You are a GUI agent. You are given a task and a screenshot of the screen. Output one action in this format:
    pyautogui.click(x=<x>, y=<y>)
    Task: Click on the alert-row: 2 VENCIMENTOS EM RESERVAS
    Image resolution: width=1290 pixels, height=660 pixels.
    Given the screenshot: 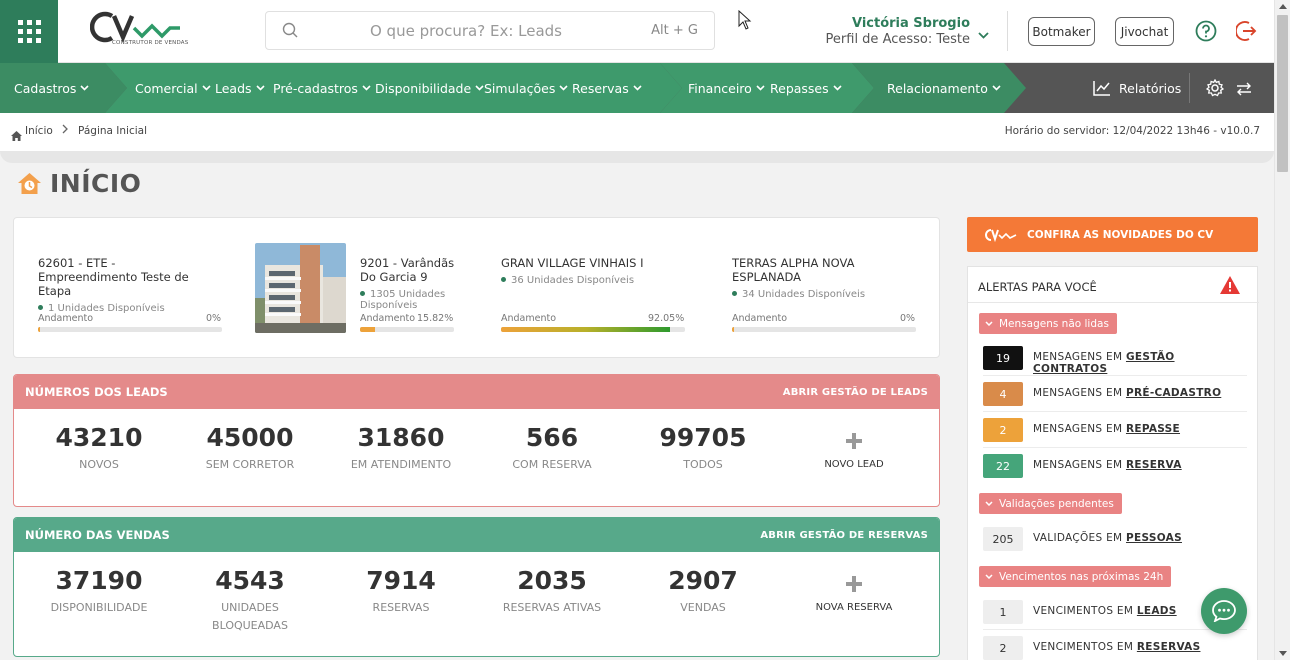 What is the action you would take?
    pyautogui.click(x=1115, y=645)
    